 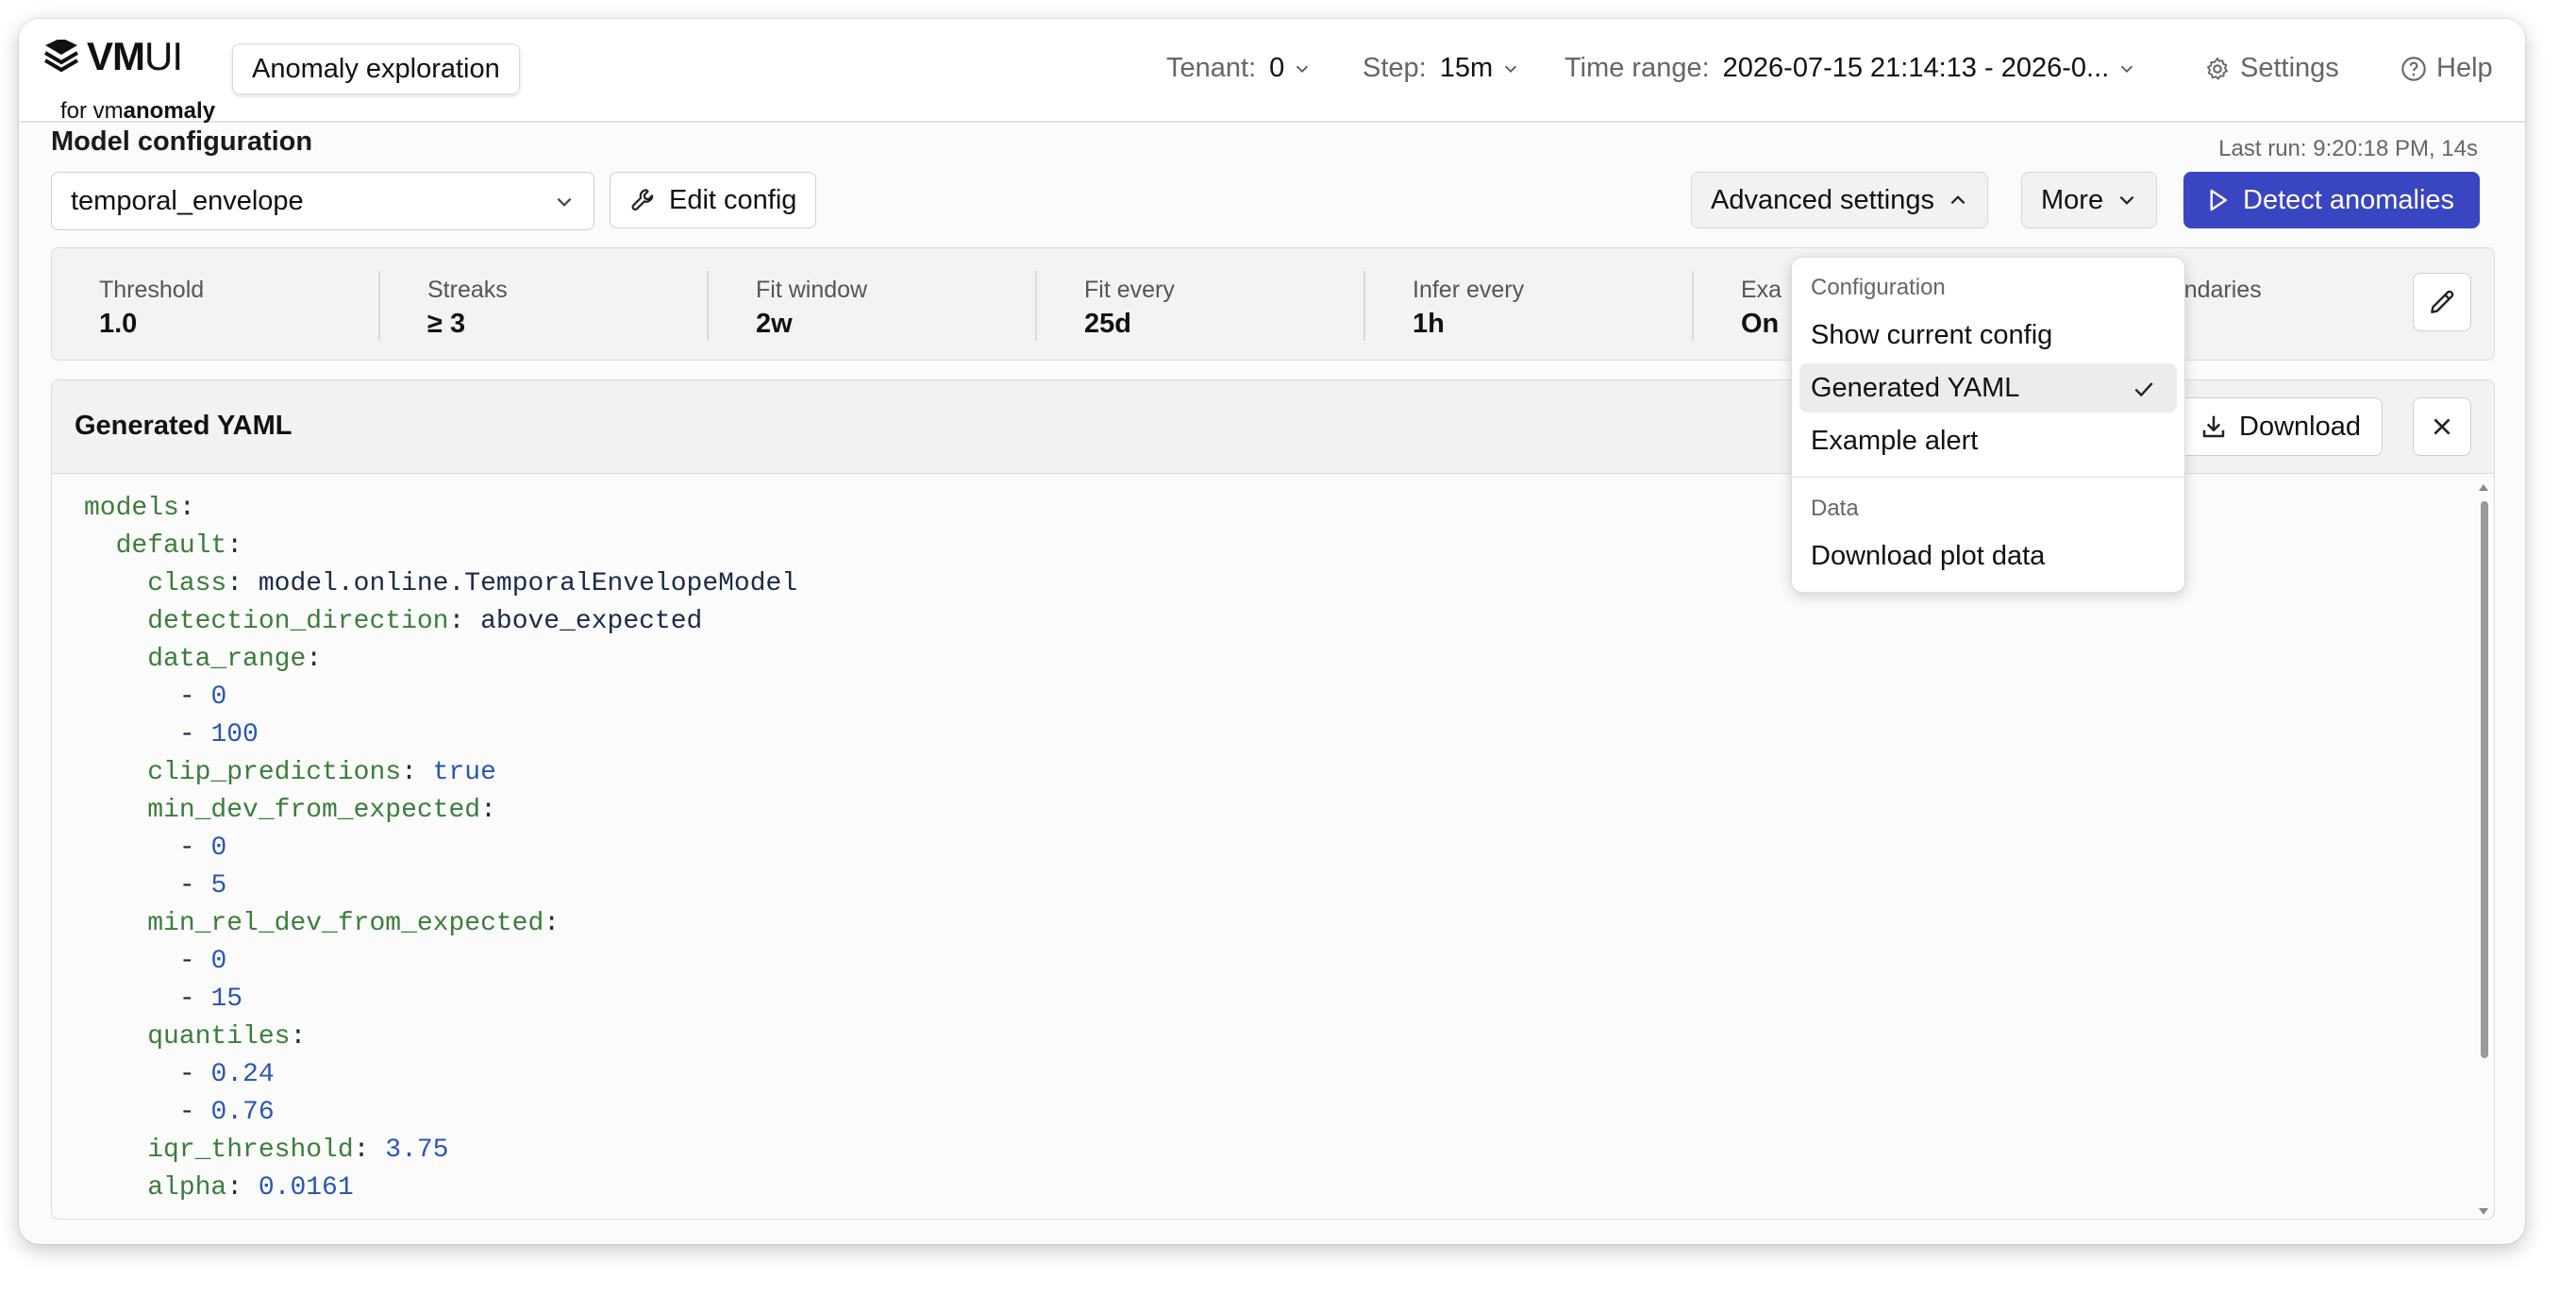 What do you see at coordinates (774, 324) in the screenshot?
I see `stat-value: 2w` at bounding box center [774, 324].